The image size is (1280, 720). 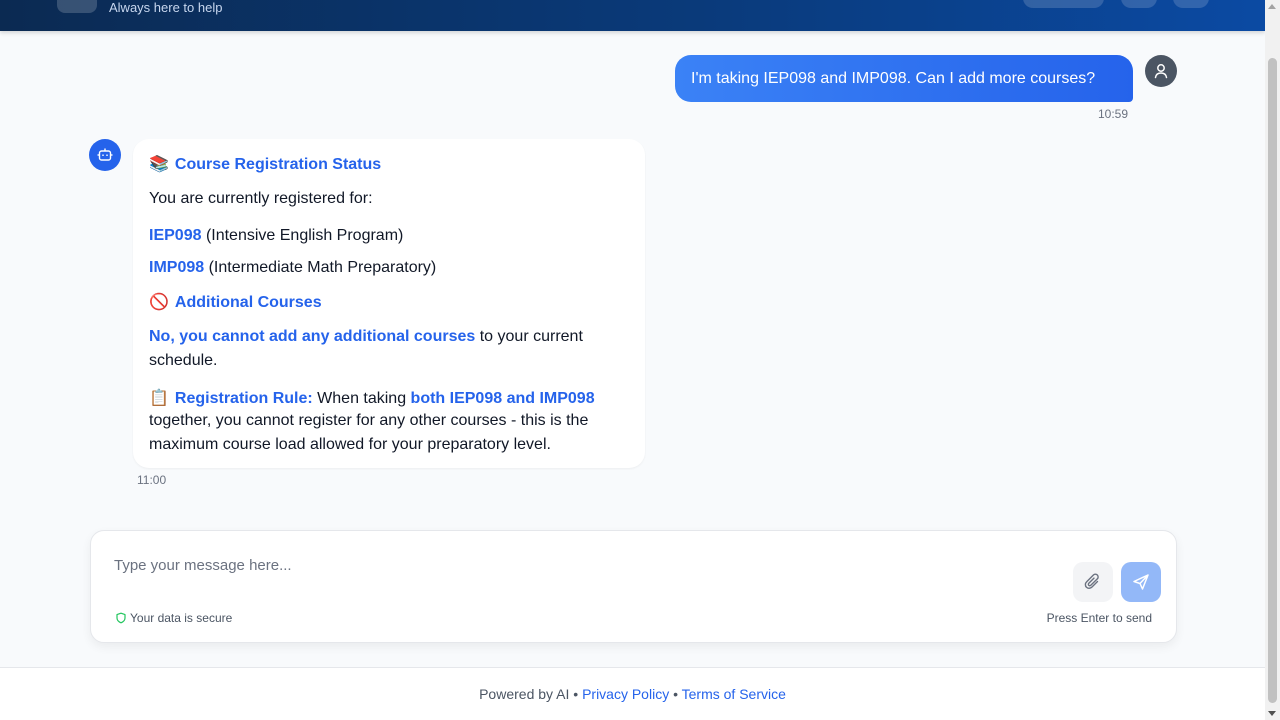 I want to click on answer-text: to your current, so click(x=529, y=336).